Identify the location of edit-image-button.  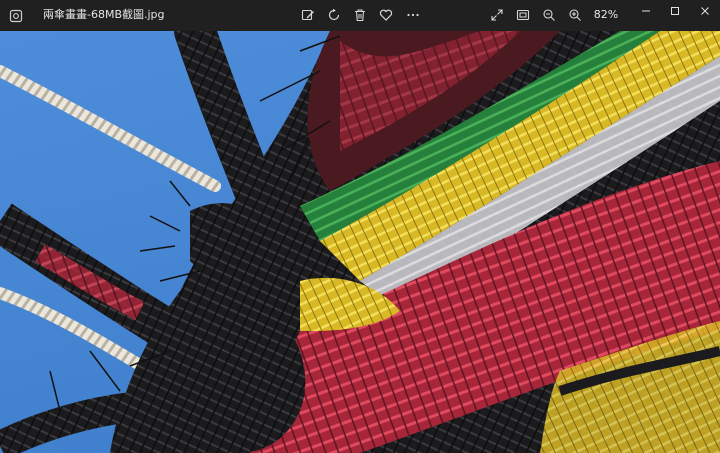
(308, 16).